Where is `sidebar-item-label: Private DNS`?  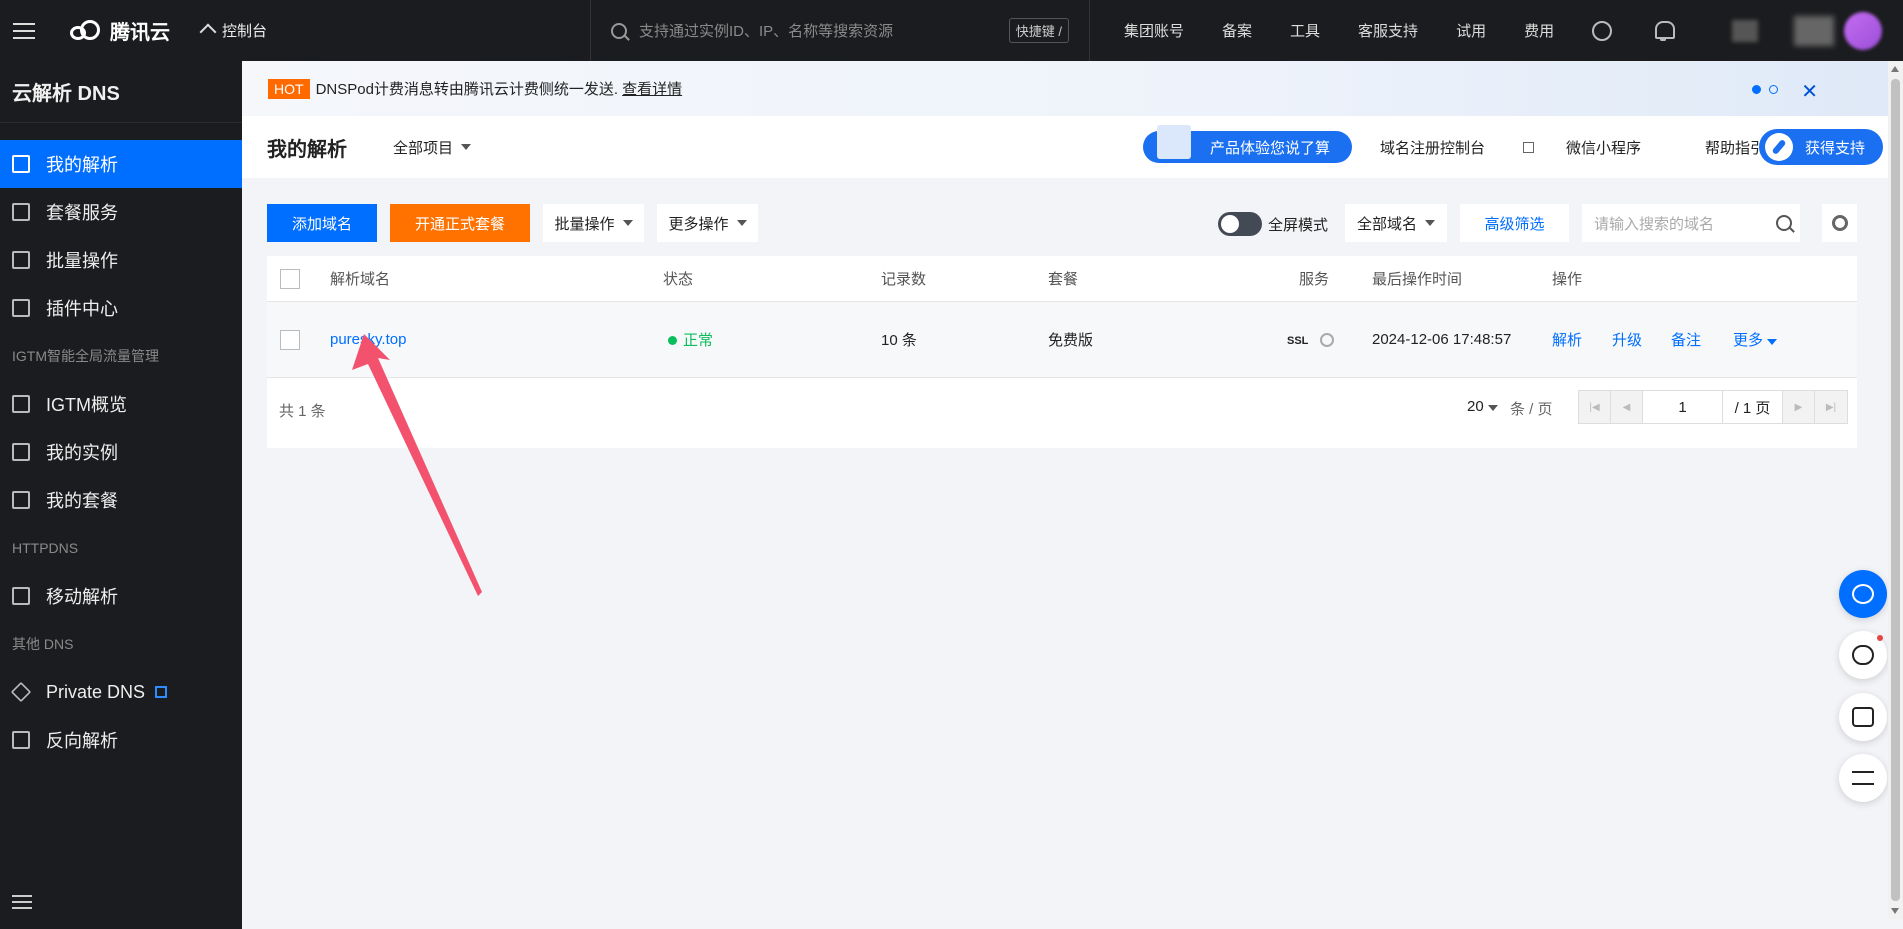 sidebar-item-label: Private DNS is located at coordinates (96, 691).